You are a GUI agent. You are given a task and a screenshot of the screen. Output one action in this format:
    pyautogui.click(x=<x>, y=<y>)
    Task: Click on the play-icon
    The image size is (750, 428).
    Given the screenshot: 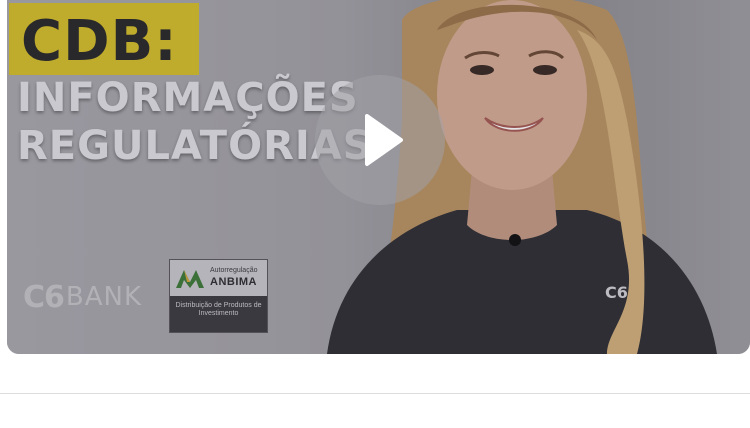 What is the action you would take?
    pyautogui.click(x=384, y=140)
    